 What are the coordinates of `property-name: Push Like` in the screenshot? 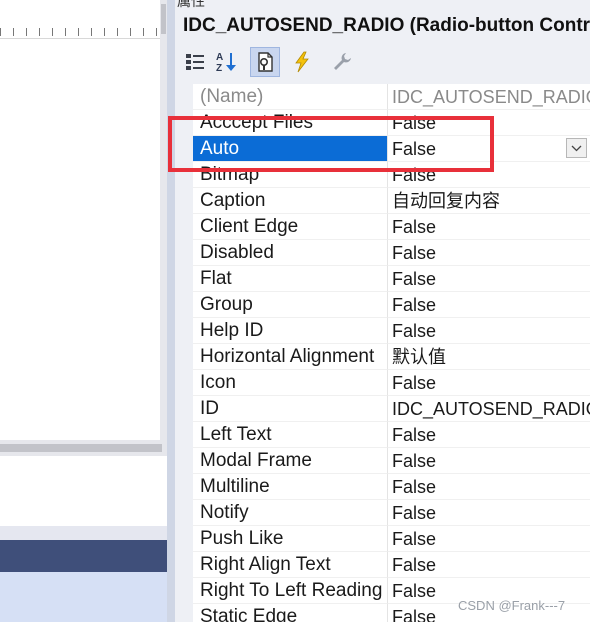 It's located at (290, 539).